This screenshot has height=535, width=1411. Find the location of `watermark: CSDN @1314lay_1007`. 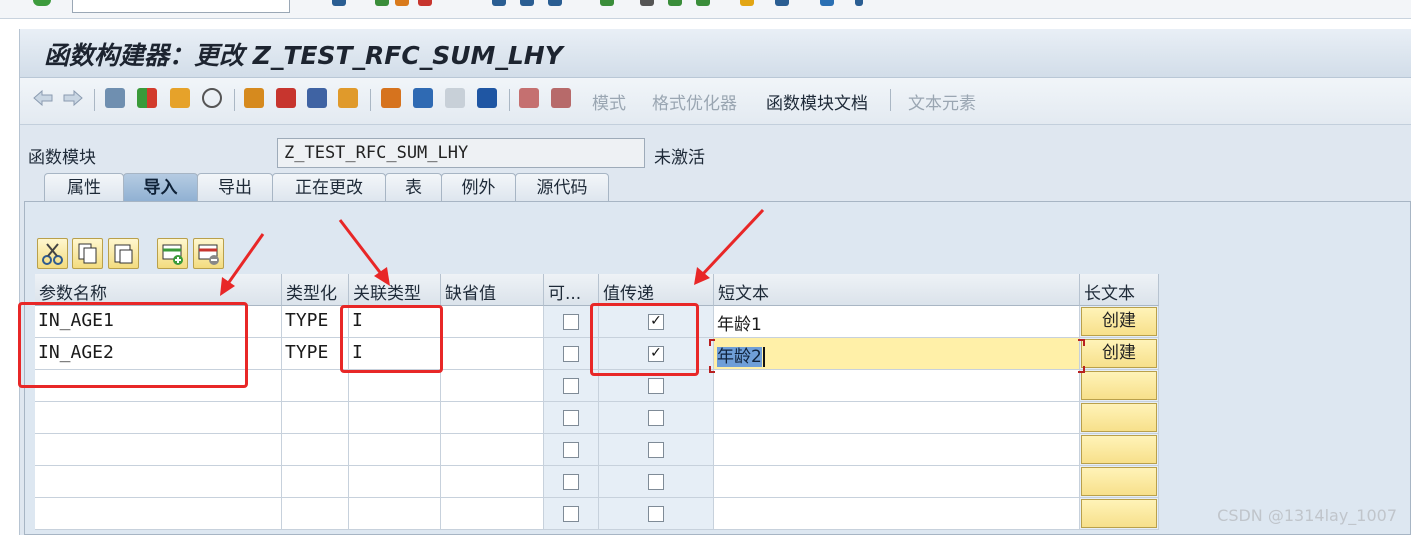

watermark: CSDN @1314lay_1007 is located at coordinates (1307, 515).